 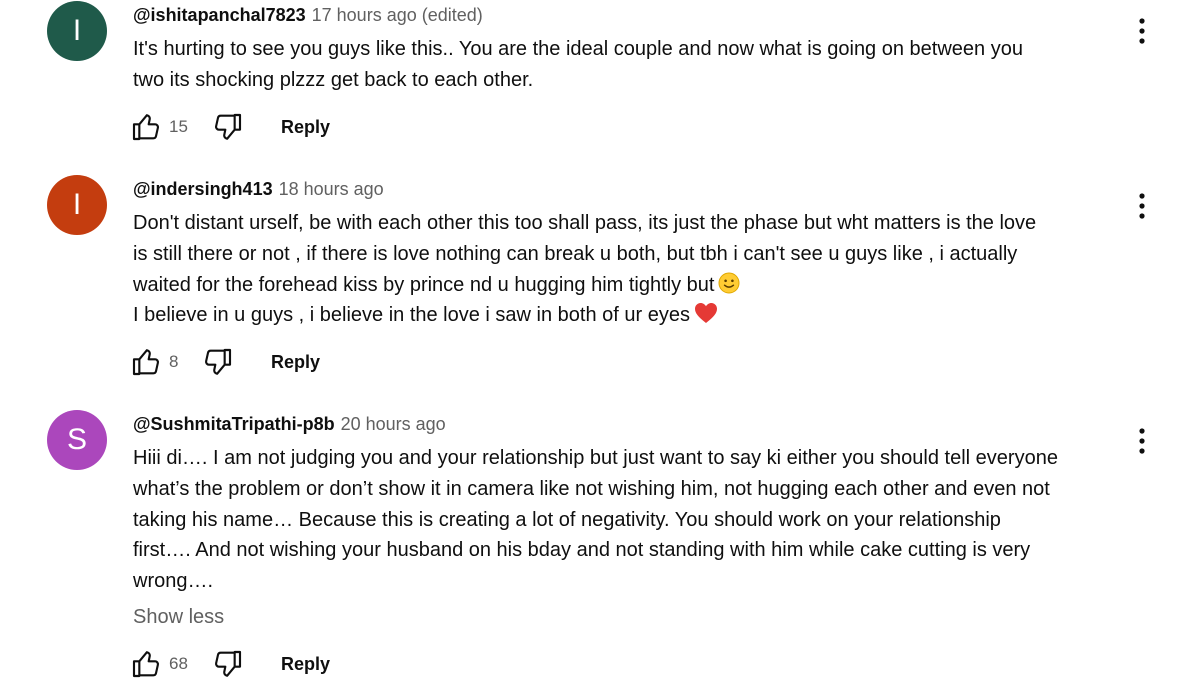 What do you see at coordinates (178, 663) in the screenshot?
I see `like-count: 68` at bounding box center [178, 663].